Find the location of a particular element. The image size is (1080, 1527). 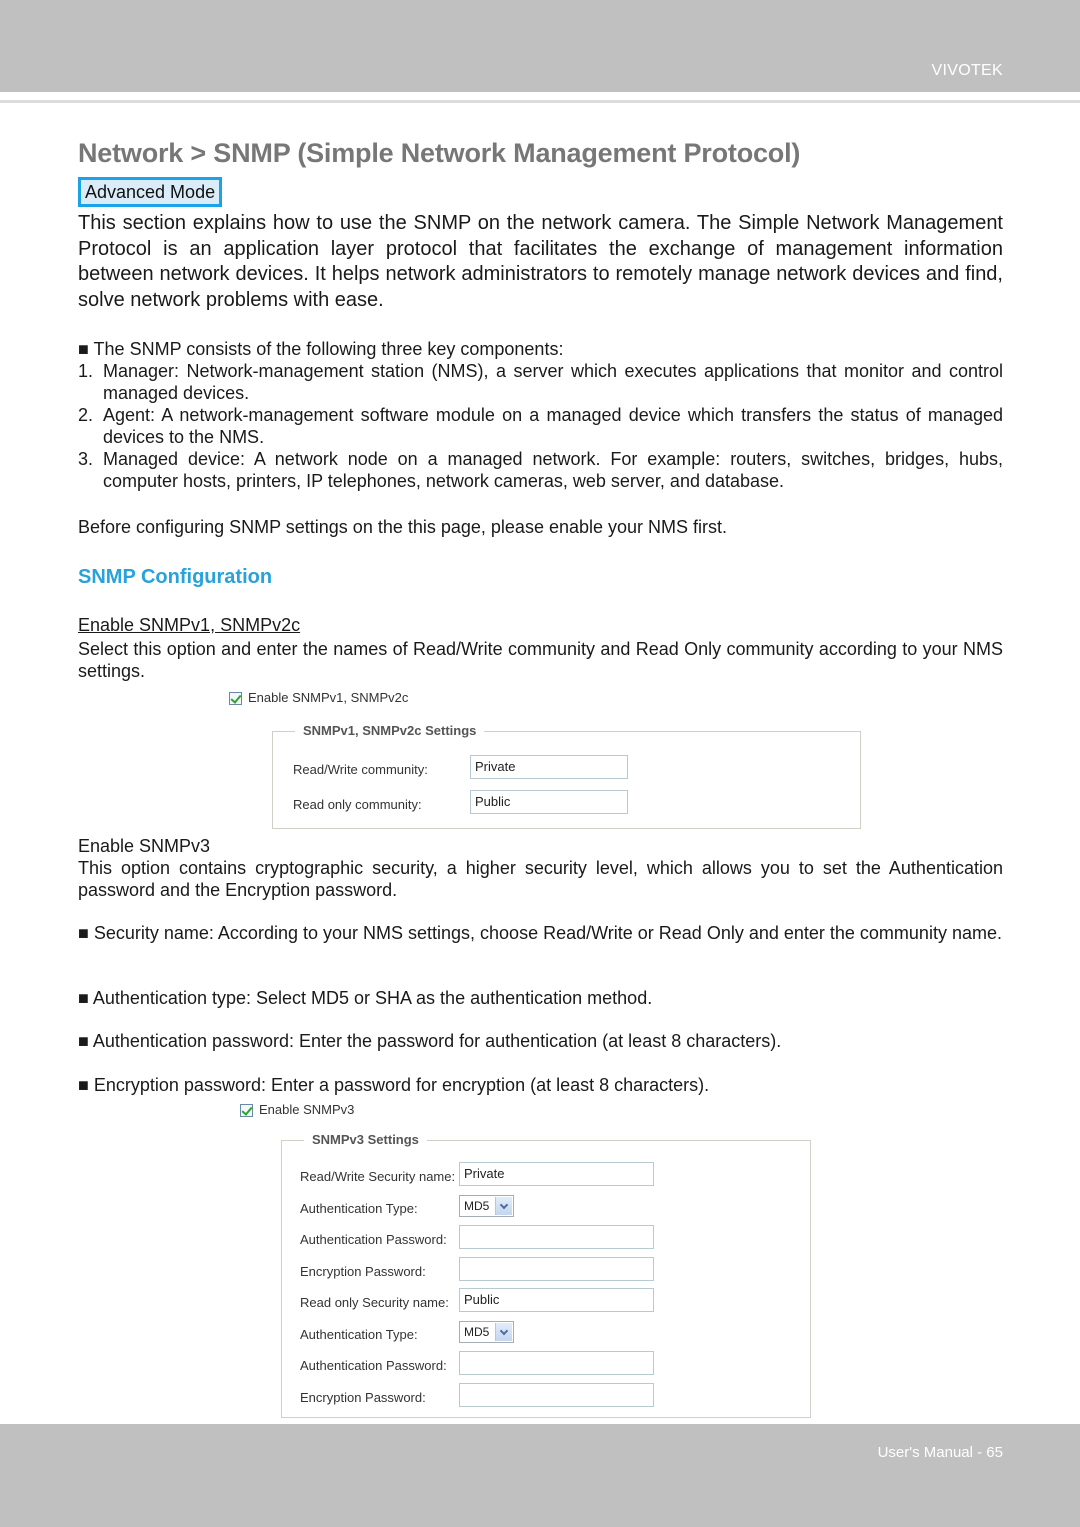

v1v2-checkbox-row: Enable SNMPv1, SNMPv2c is located at coordinates (319, 698).